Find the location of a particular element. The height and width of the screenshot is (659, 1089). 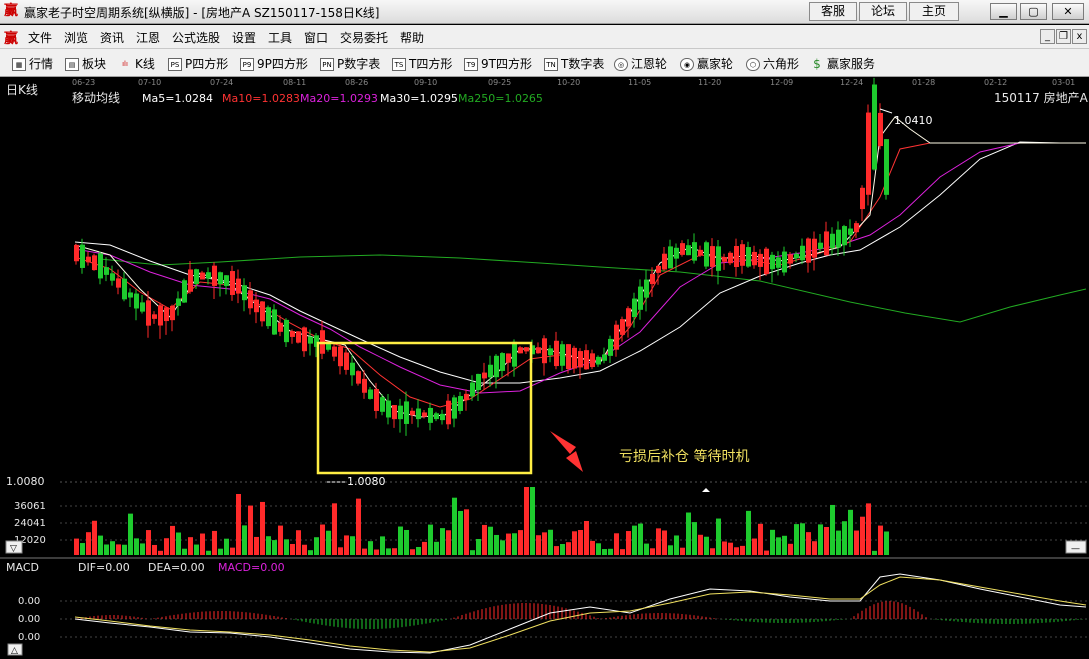

tool-p-square: PS P四方形 is located at coordinates (198, 63).